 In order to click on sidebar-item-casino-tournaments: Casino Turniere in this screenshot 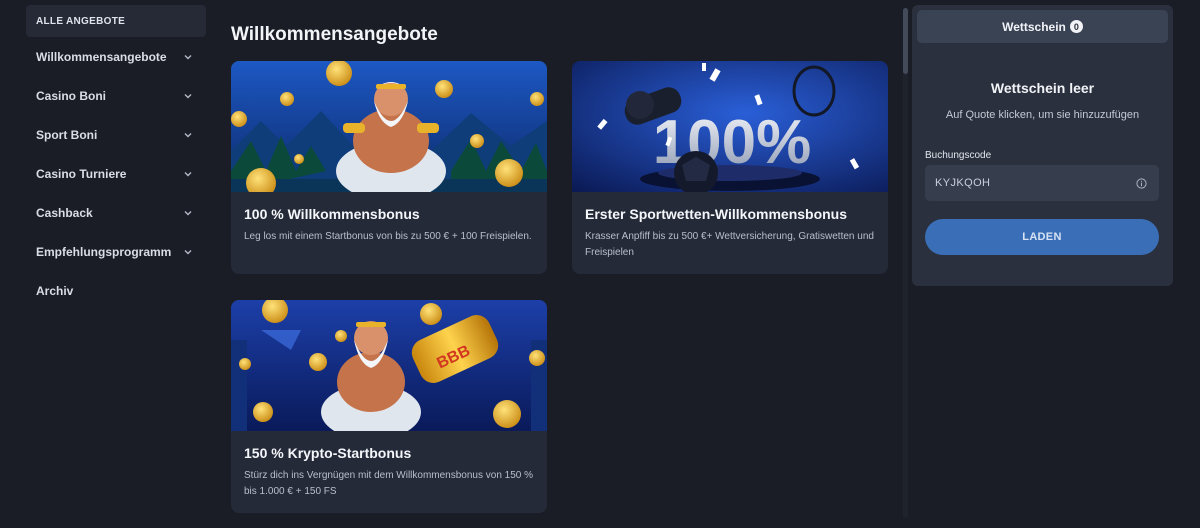, I will do `click(116, 173)`.